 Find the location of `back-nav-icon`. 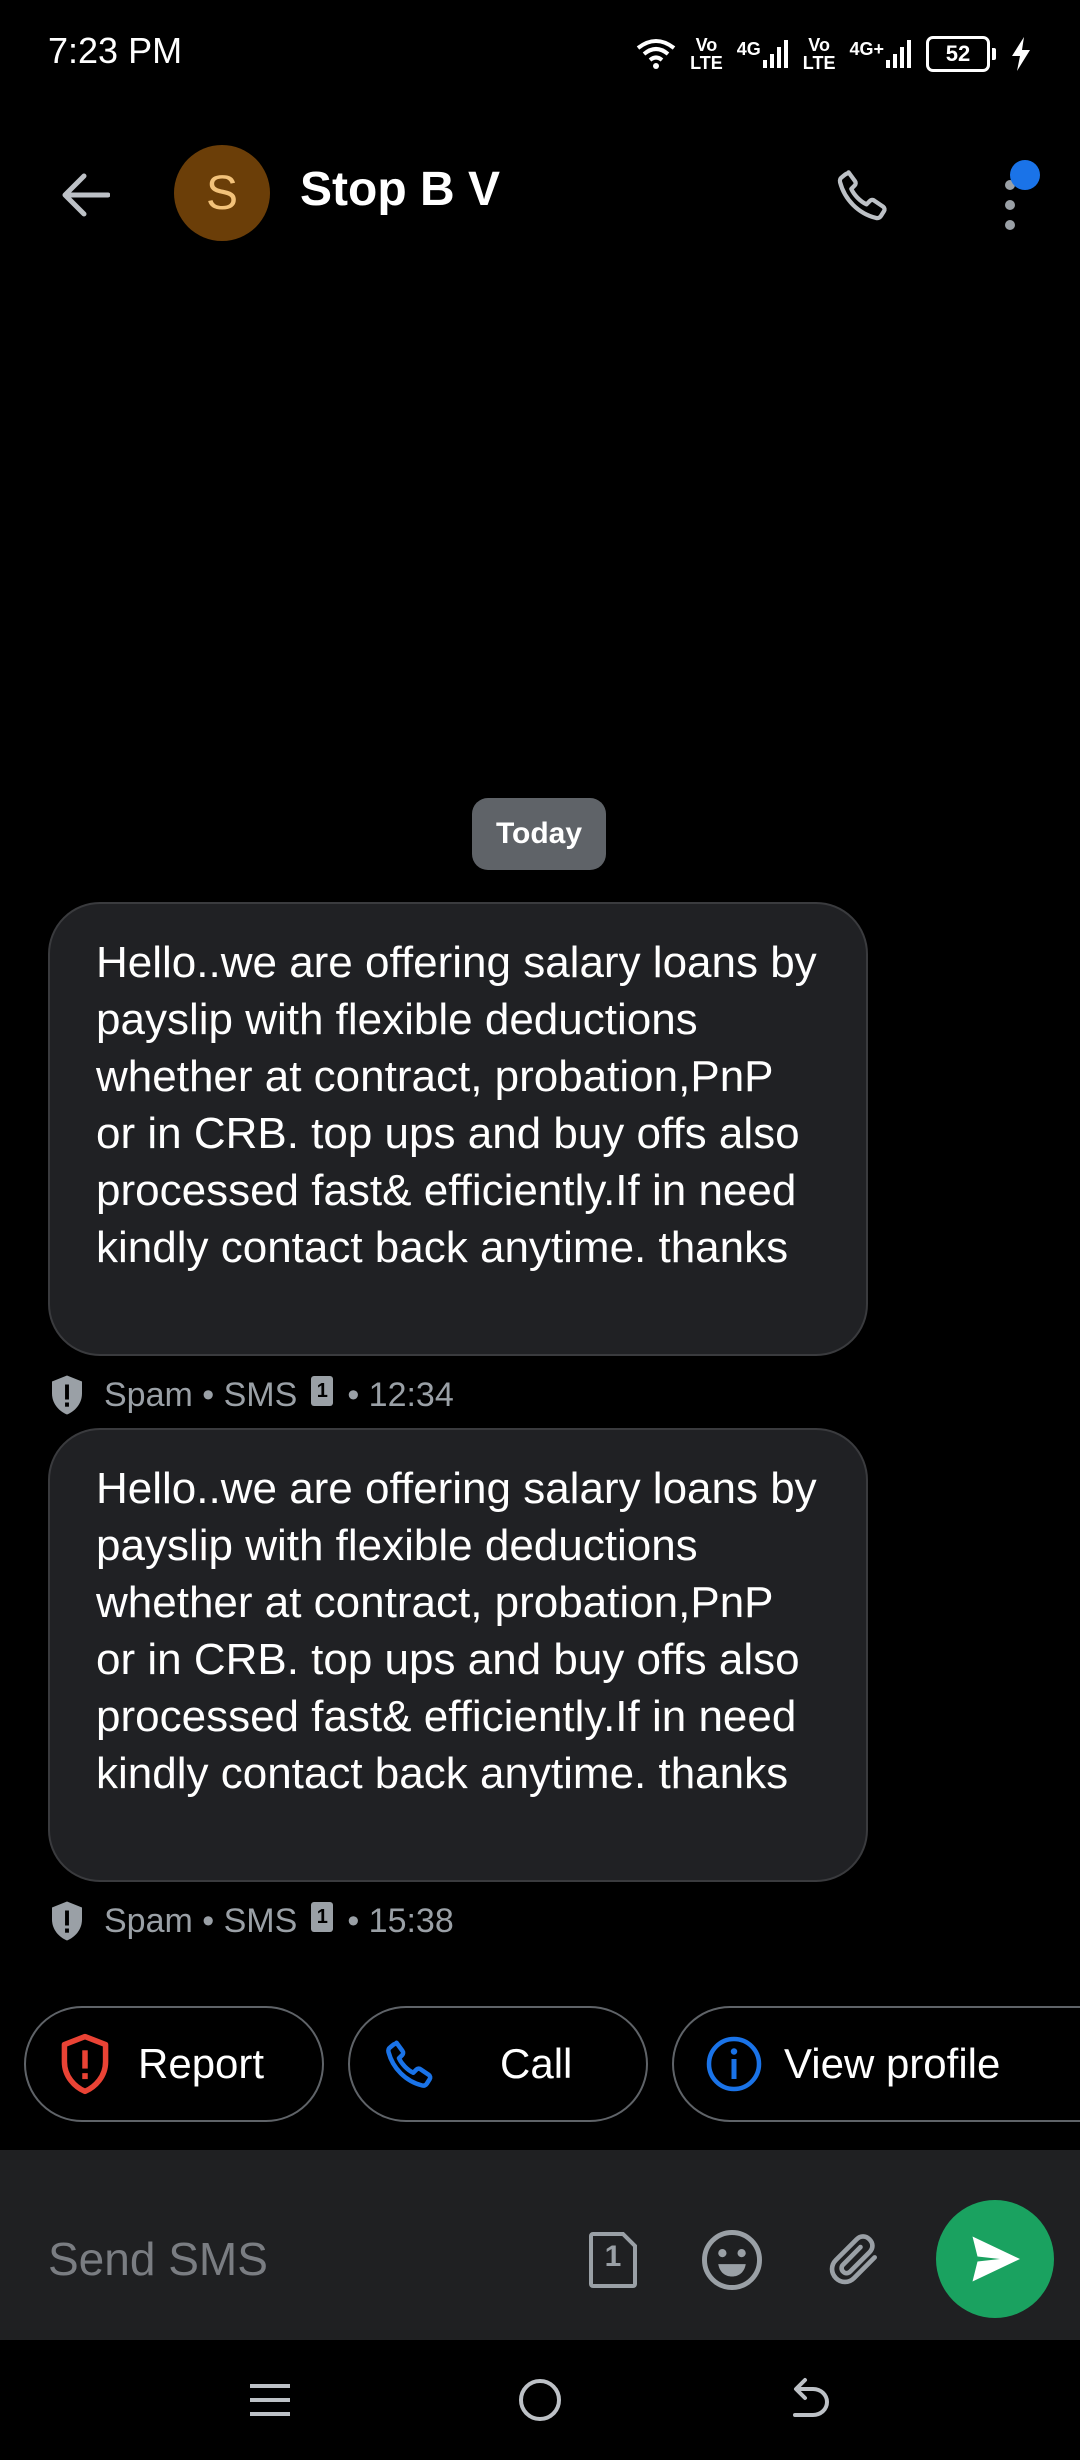

back-nav-icon is located at coordinates (811, 2397).